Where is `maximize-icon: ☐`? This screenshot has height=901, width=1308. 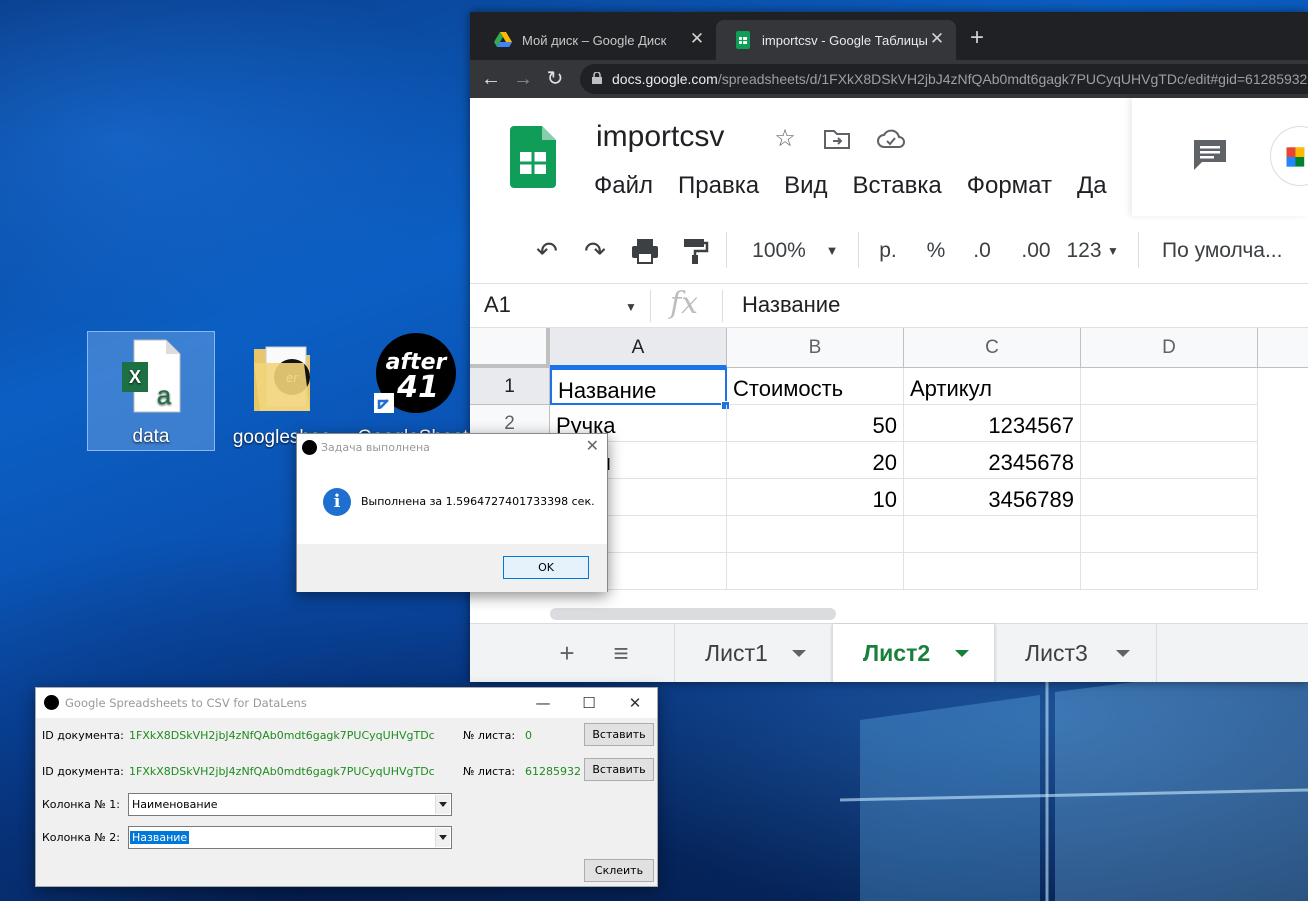
maximize-icon: ☐ is located at coordinates (589, 703).